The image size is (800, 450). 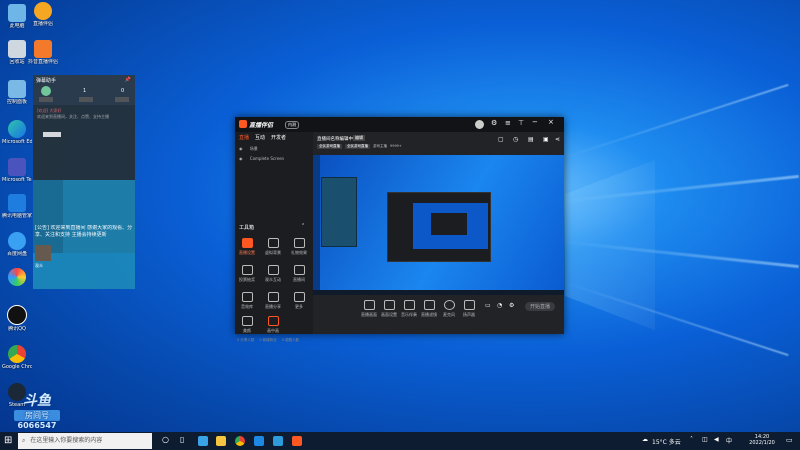 What do you see at coordinates (535, 122) in the screenshot?
I see `minimize-icon: −` at bounding box center [535, 122].